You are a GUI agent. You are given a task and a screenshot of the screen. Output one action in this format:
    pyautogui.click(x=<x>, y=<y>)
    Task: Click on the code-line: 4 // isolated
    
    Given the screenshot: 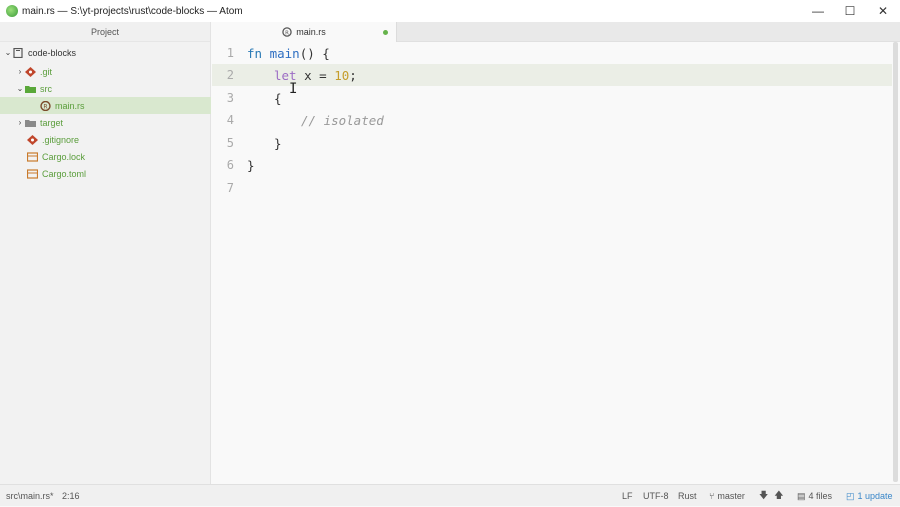 What is the action you would take?
    pyautogui.click(x=552, y=120)
    